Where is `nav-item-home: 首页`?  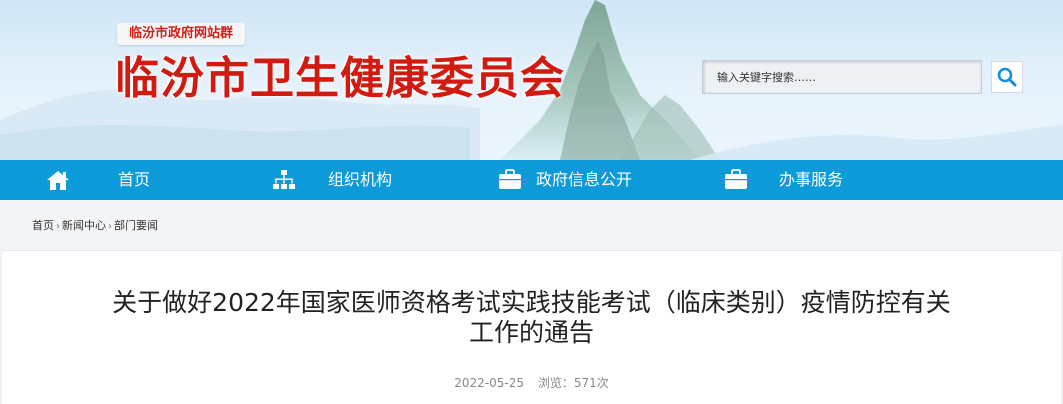 nav-item-home: 首页 is located at coordinates (110, 180).